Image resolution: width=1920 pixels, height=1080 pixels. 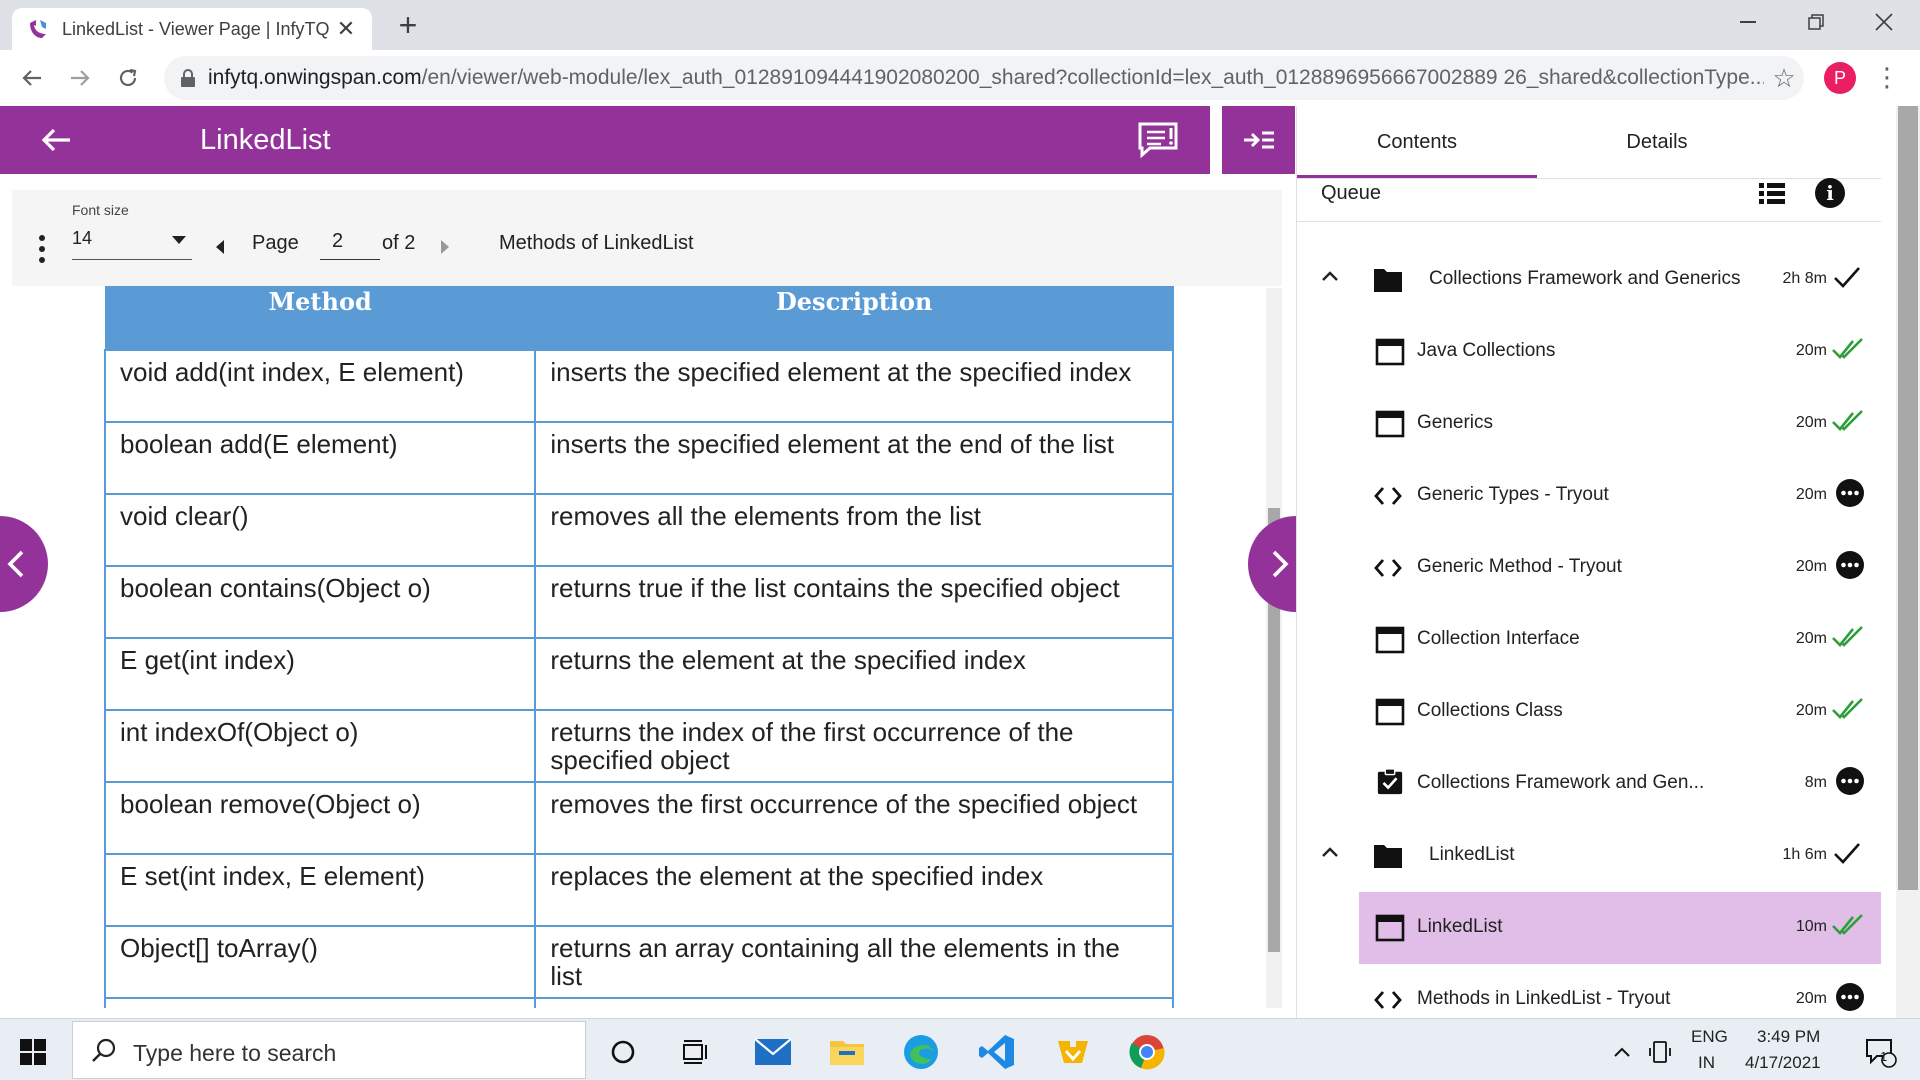 I want to click on toc-item-generic-types-tryout: Generic Types - Tryout 20m, so click(x=1589, y=496).